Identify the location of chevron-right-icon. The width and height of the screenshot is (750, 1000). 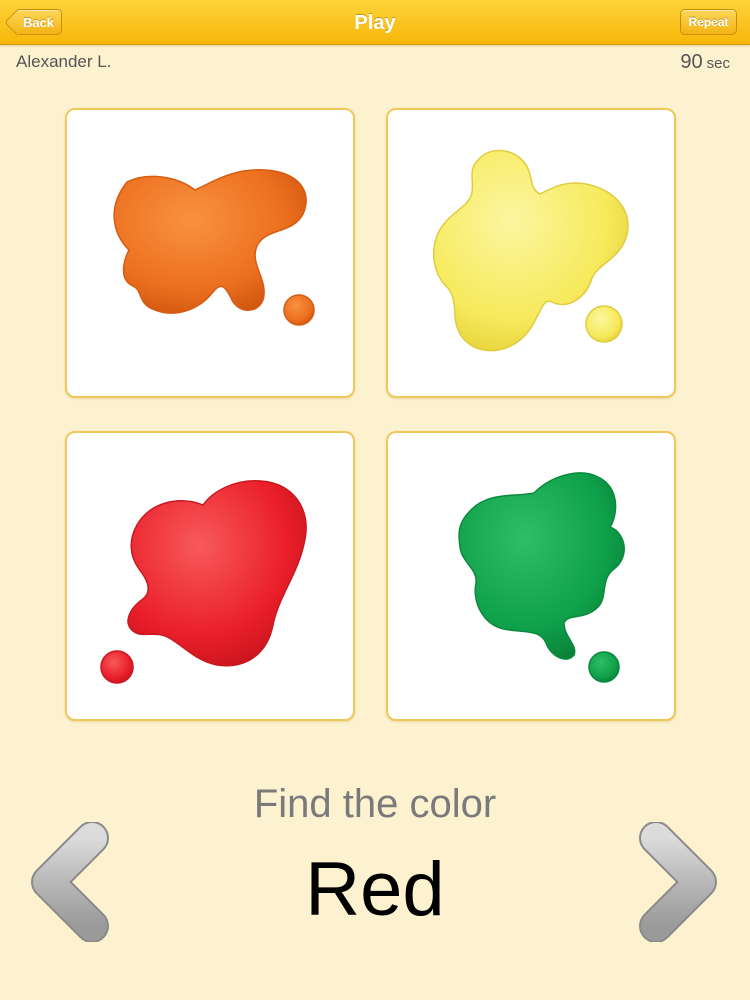
(677, 882).